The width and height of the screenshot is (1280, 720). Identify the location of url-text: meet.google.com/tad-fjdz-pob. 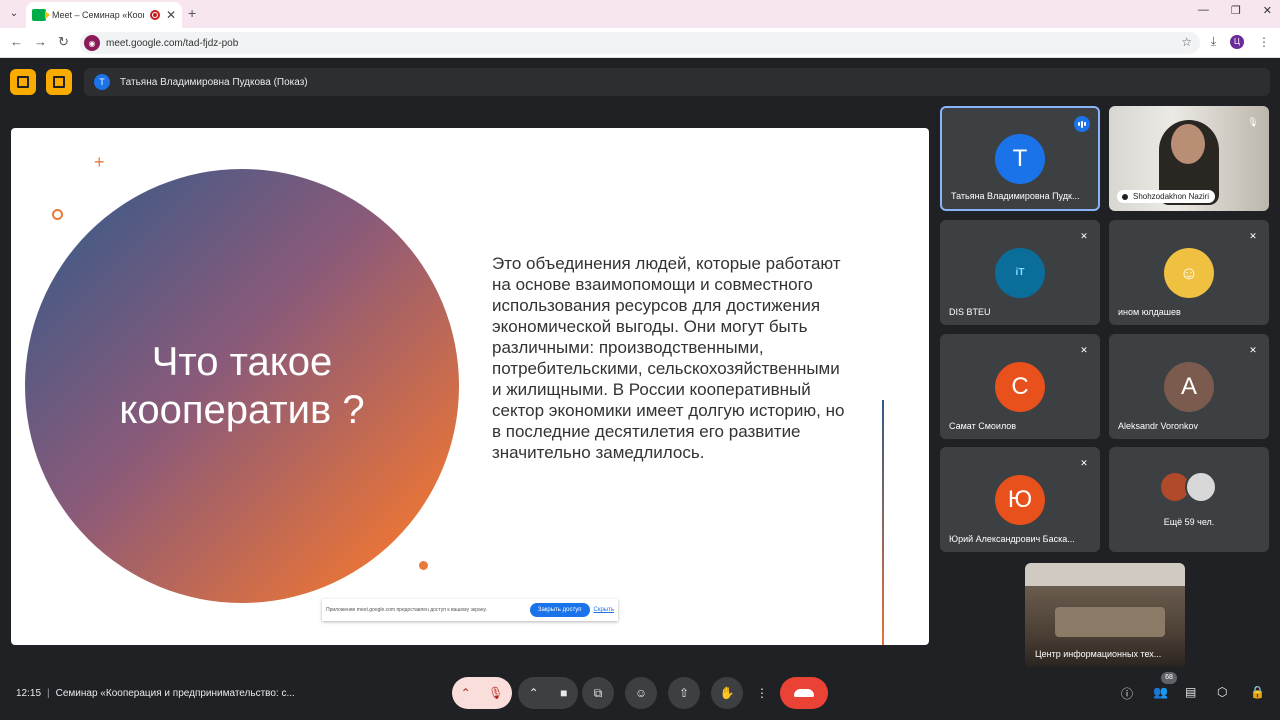
(172, 43).